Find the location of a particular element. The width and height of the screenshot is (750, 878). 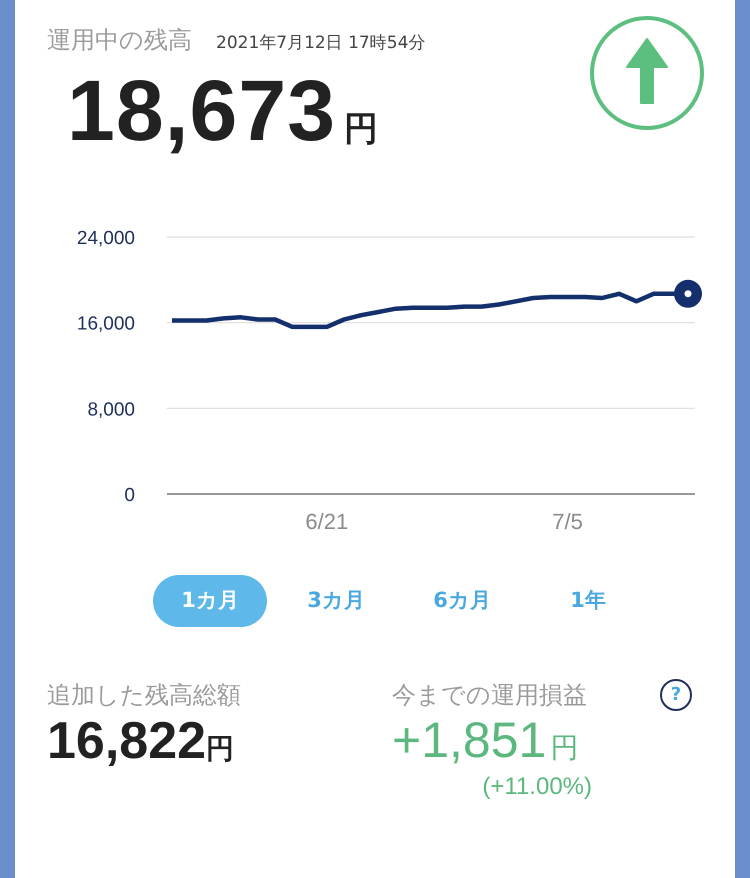

x-axis-label: 6/21 is located at coordinates (326, 521).